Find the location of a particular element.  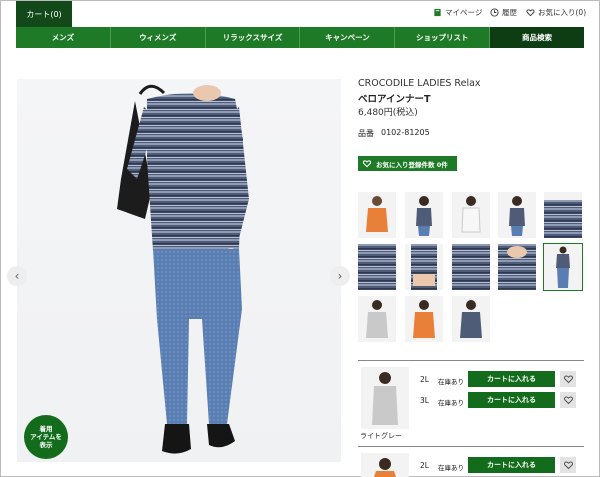

product-name: ベロアインナーT is located at coordinates (394, 99).